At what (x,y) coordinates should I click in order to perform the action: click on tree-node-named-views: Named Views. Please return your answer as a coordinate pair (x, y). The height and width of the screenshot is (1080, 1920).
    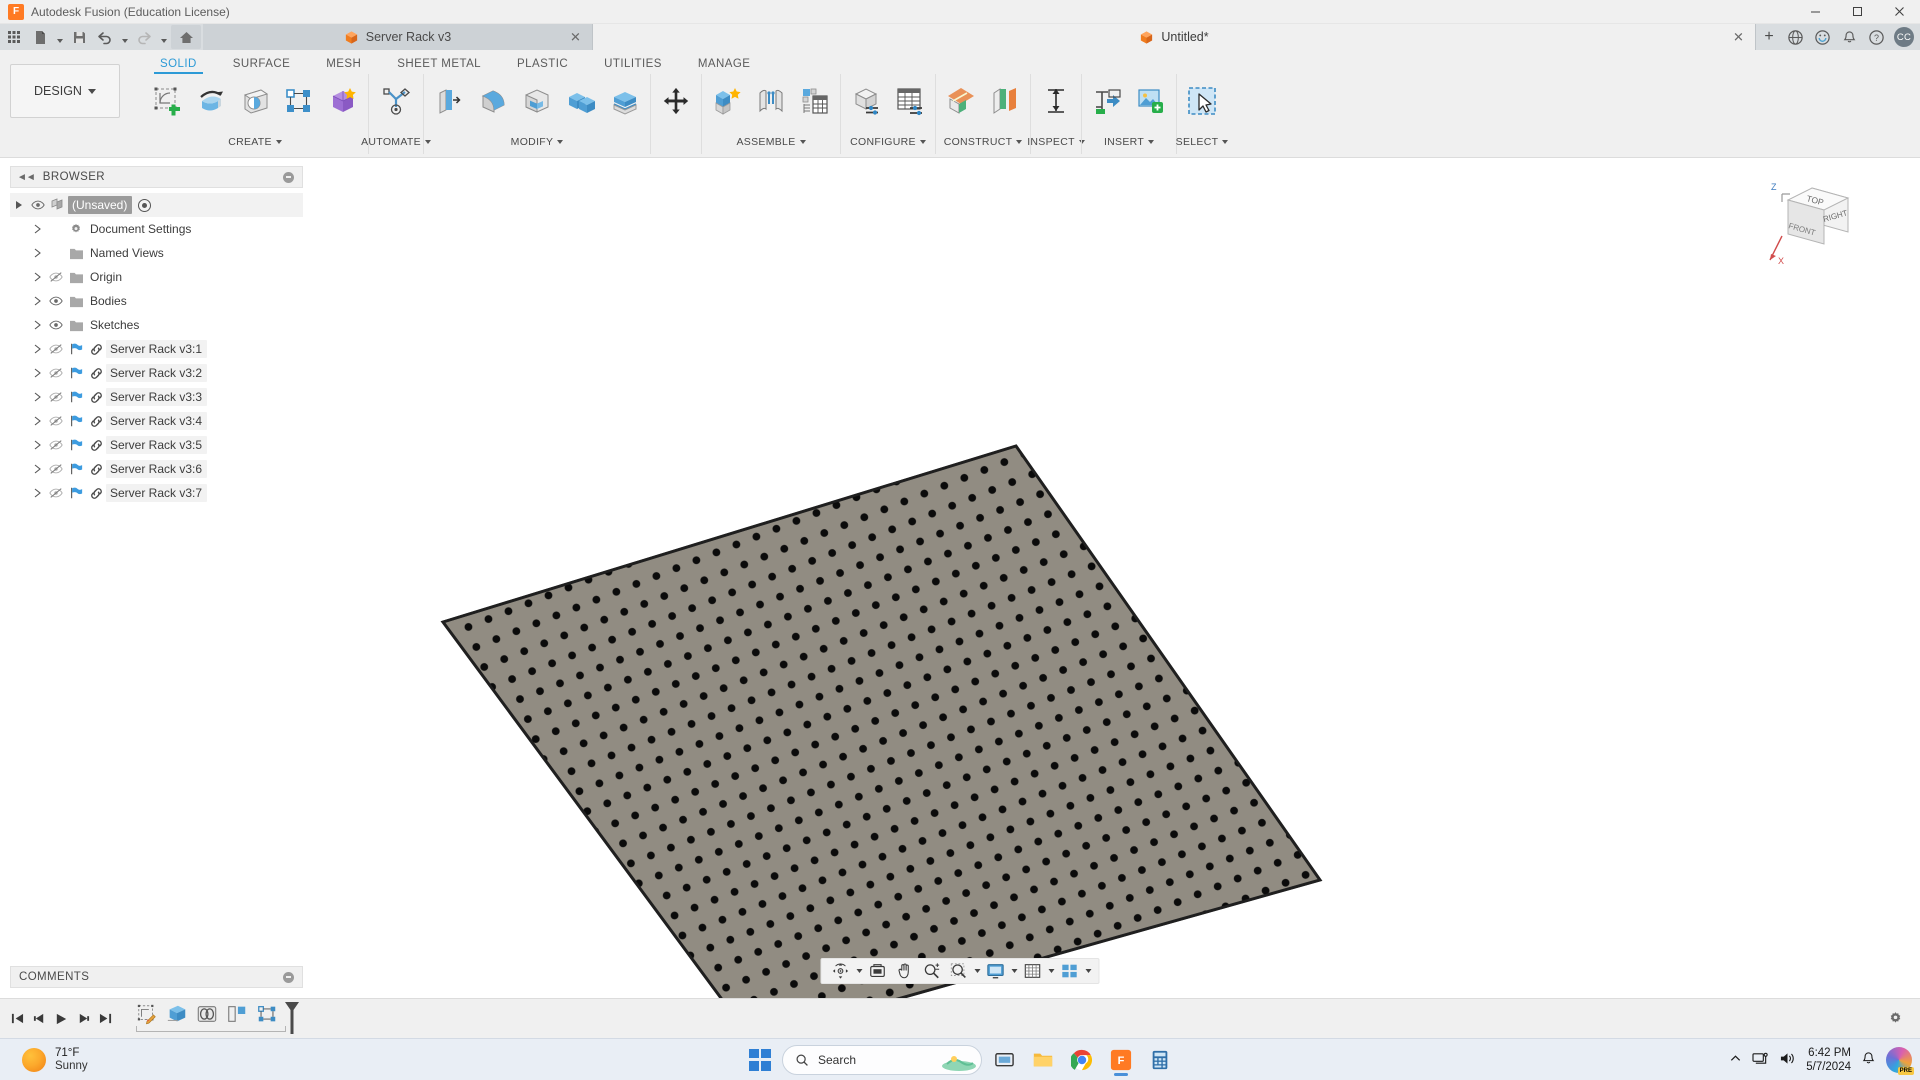
    Looking at the image, I should click on (156, 253).